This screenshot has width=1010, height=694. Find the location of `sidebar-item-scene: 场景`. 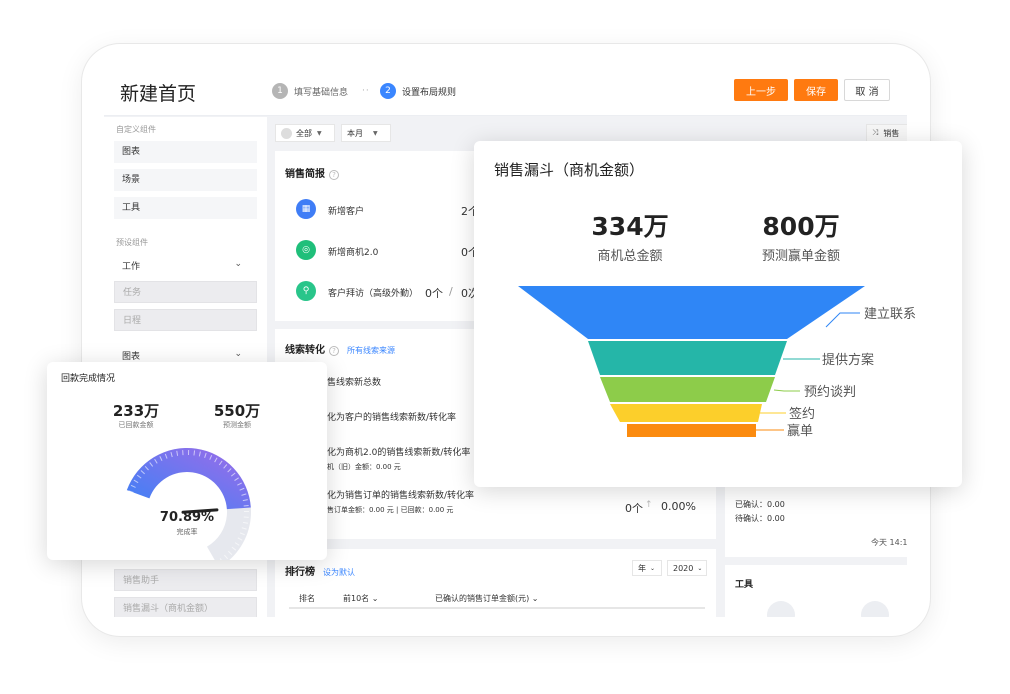

sidebar-item-scene: 场景 is located at coordinates (185, 180).